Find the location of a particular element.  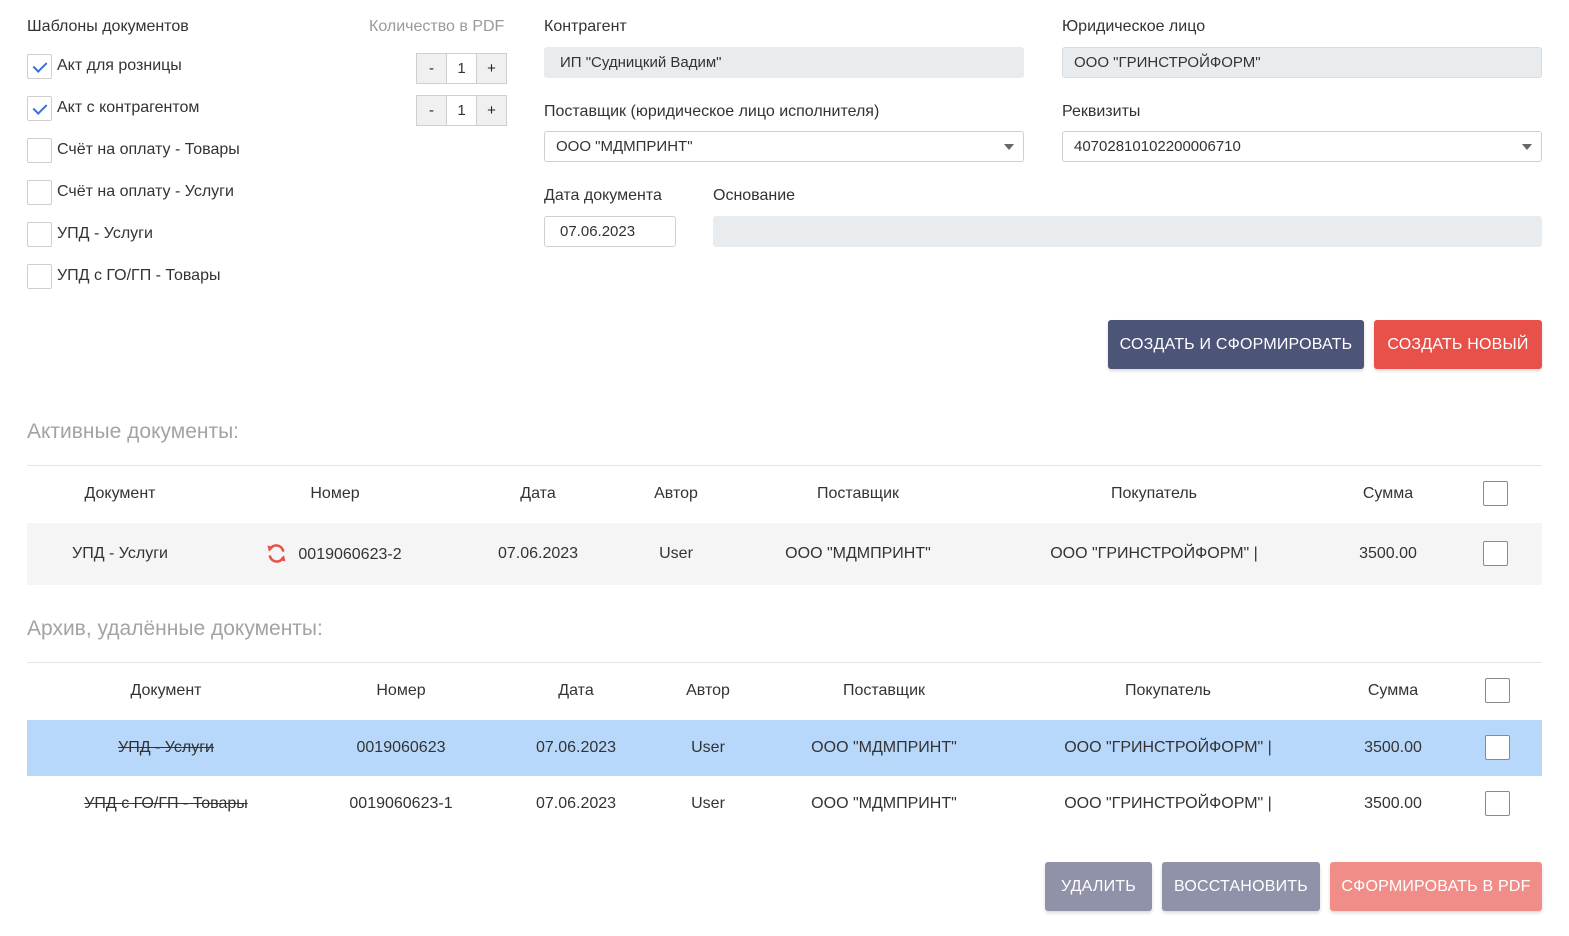

document-date-input: 07.06.2023 is located at coordinates (610, 231).